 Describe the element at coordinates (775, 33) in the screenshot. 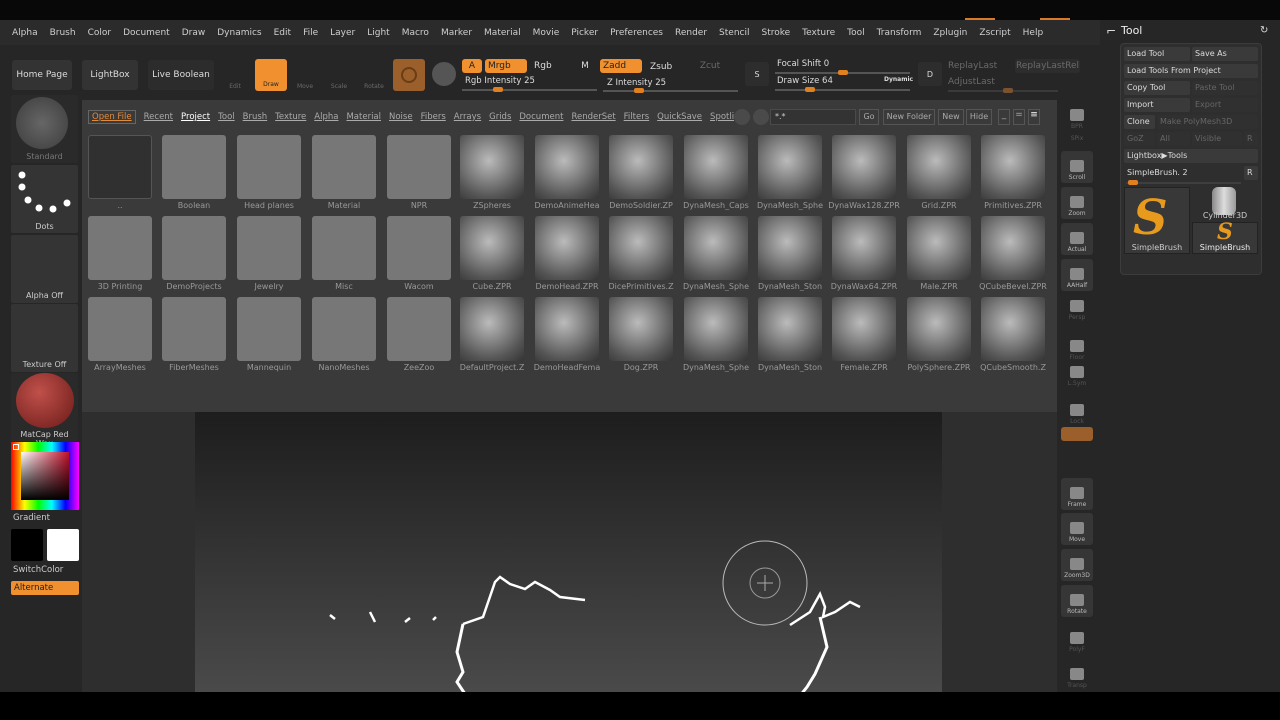

I see `menu-item-stroke: Stroke` at that location.